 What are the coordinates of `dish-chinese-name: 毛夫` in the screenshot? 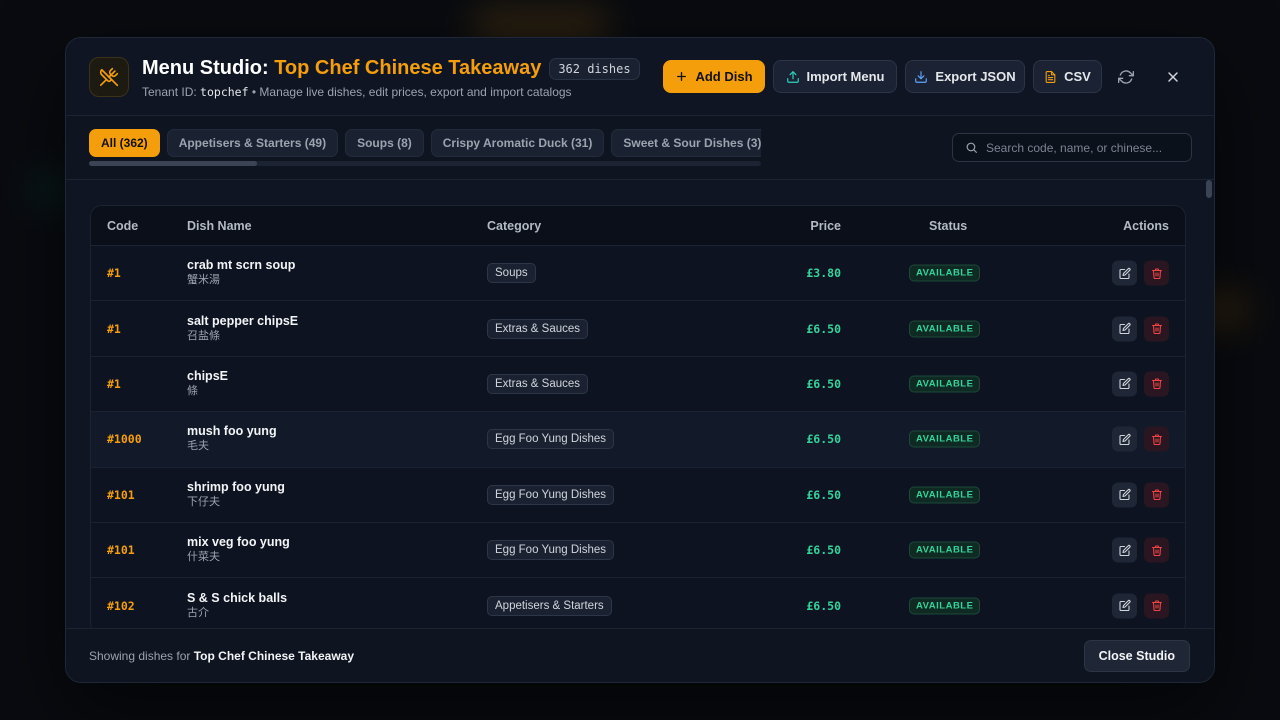 It's located at (198, 446).